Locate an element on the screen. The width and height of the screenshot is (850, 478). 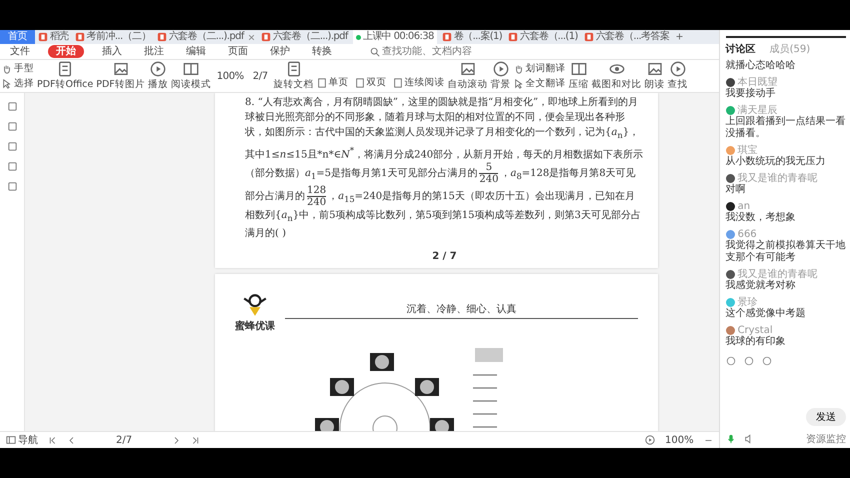
next-page-icon is located at coordinates (177, 440).